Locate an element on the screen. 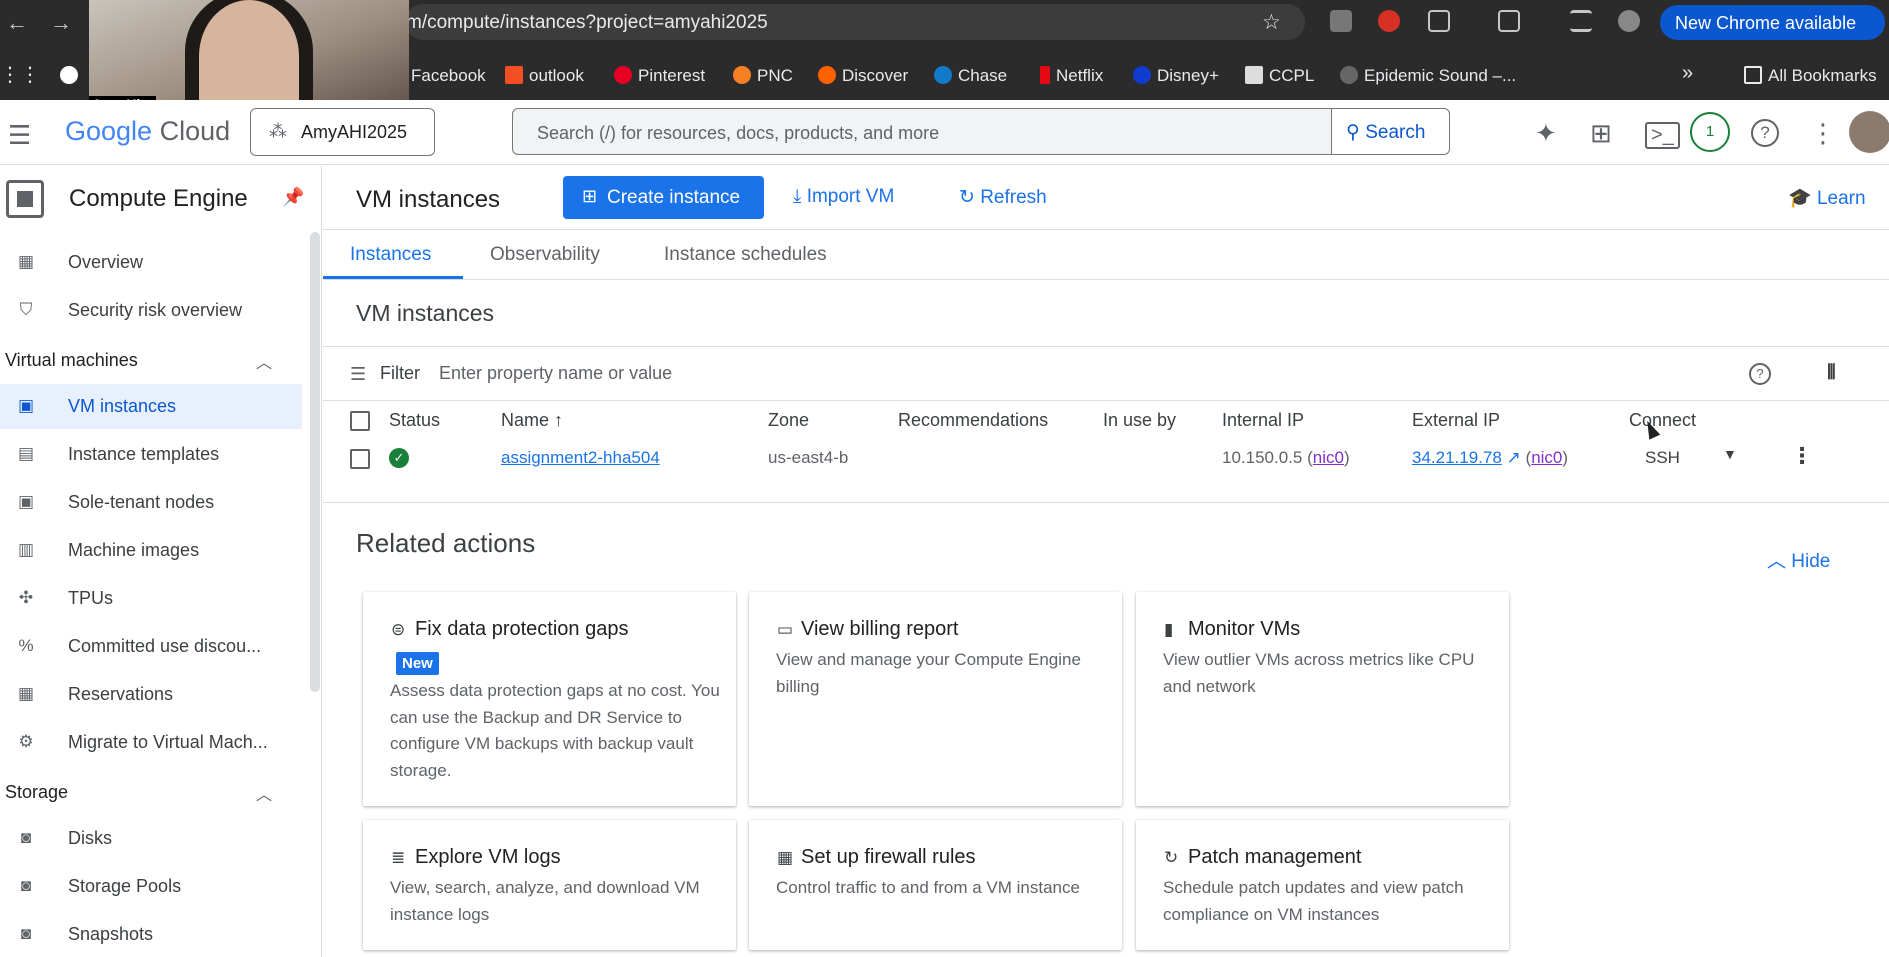 This screenshot has height=957, width=1889. bookmark-pinterest: Pinterest is located at coordinates (659, 76).